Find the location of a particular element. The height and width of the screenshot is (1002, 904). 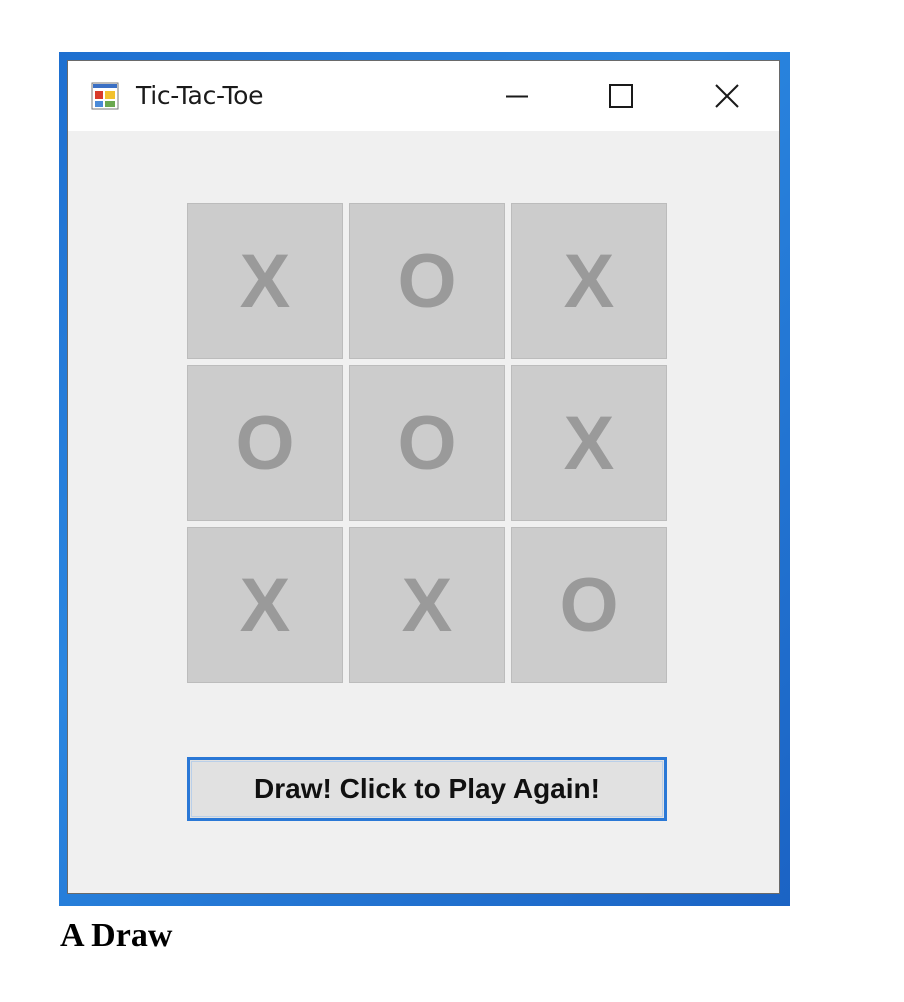

minimize-icon is located at coordinates (517, 96).